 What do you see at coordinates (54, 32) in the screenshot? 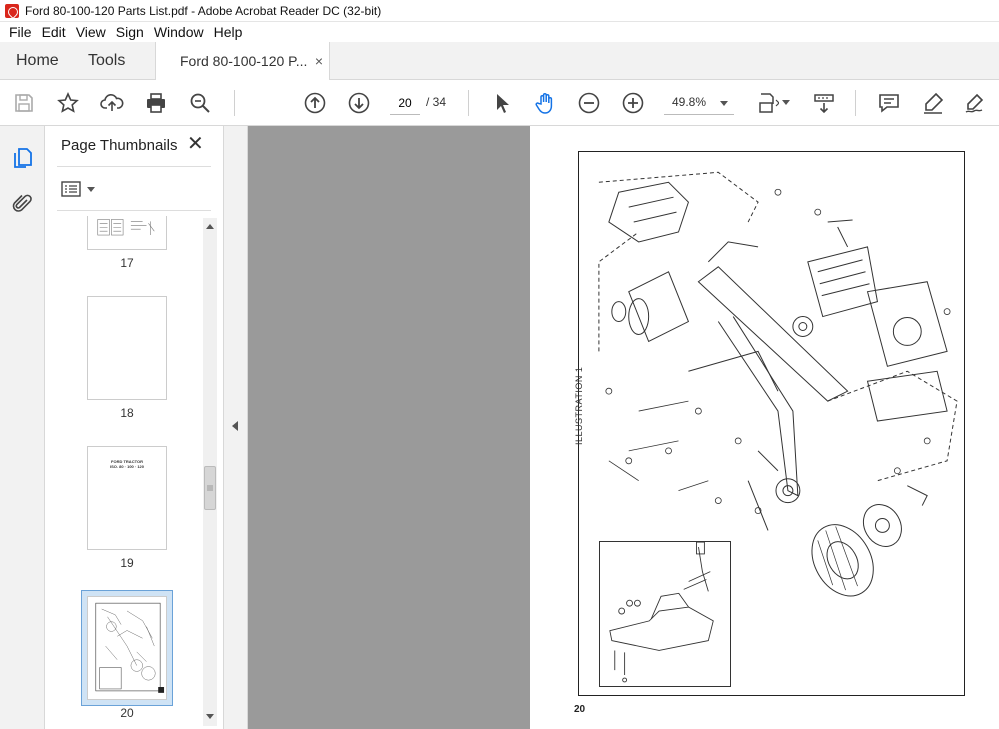
I see `menu-edit: Edit` at bounding box center [54, 32].